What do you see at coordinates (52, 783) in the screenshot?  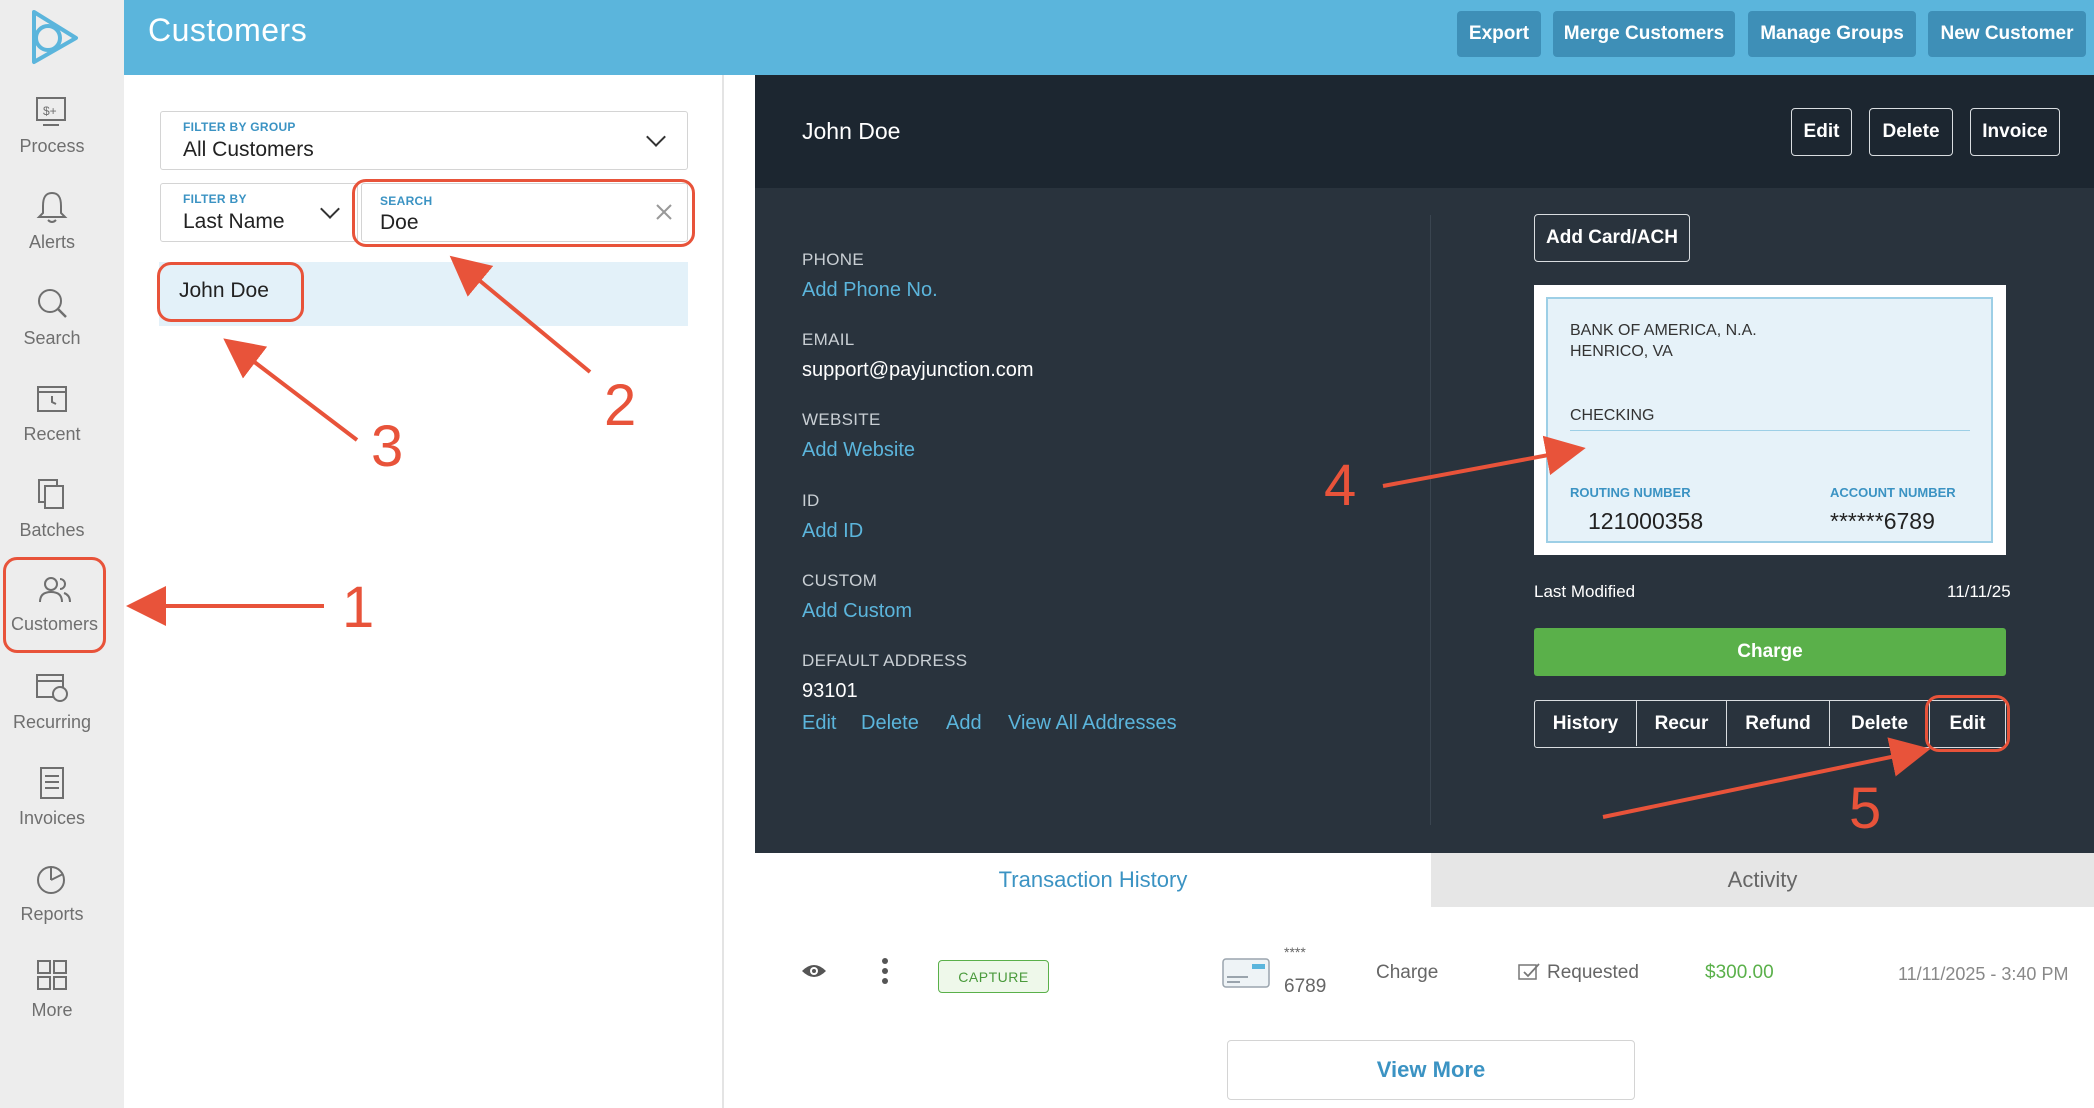 I see `invoices-icon` at bounding box center [52, 783].